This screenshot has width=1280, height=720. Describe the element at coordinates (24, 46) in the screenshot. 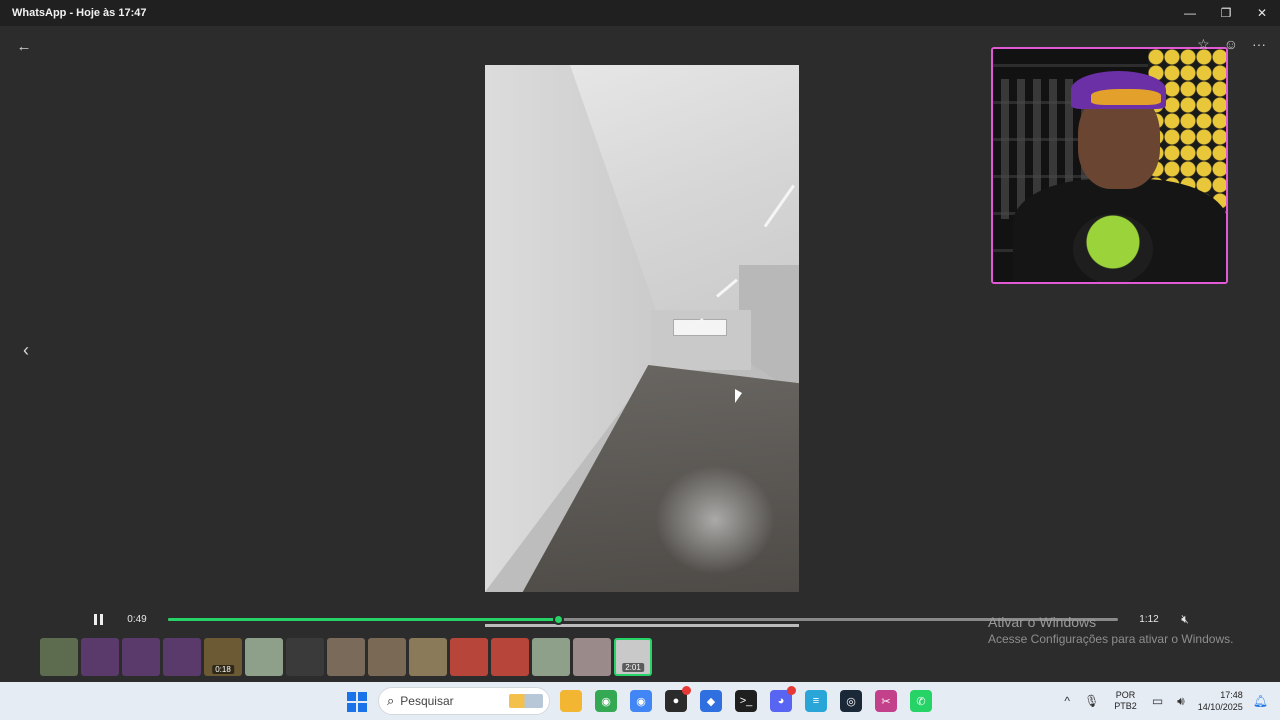

I see `back-arrow-icon: ←` at that location.